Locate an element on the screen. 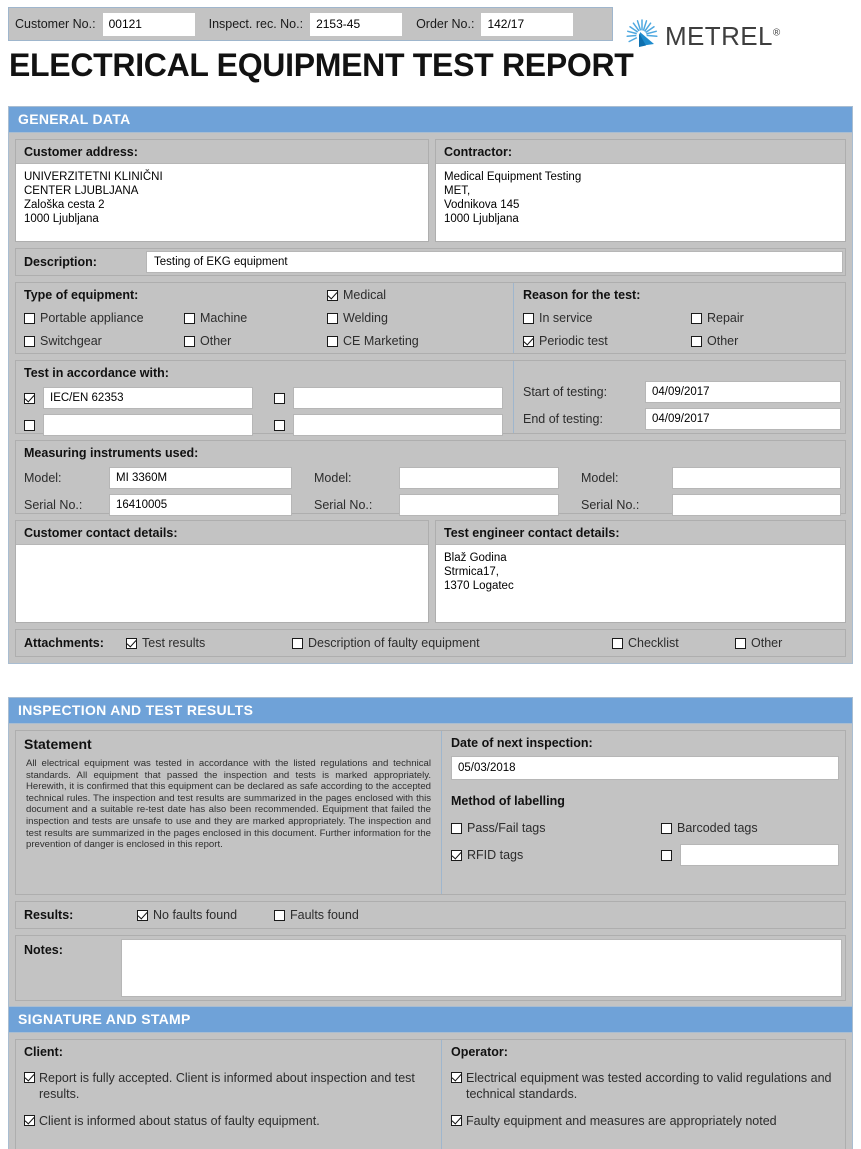 The height and width of the screenshot is (1149, 861). checkbox-pass-fail-tags: Pass/Fail tags is located at coordinates (556, 828).